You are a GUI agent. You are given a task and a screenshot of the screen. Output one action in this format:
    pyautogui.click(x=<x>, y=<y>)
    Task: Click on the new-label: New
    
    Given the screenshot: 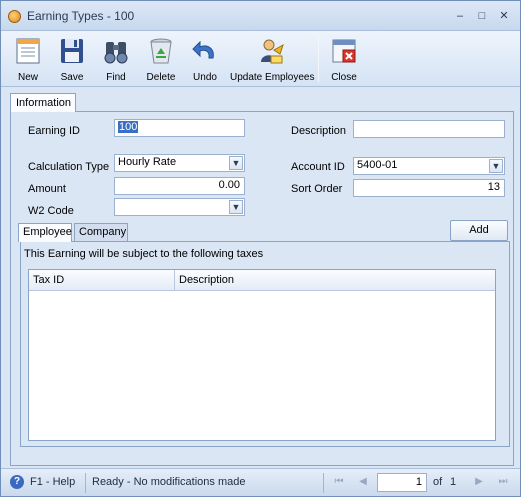 What is the action you would take?
    pyautogui.click(x=27, y=77)
    